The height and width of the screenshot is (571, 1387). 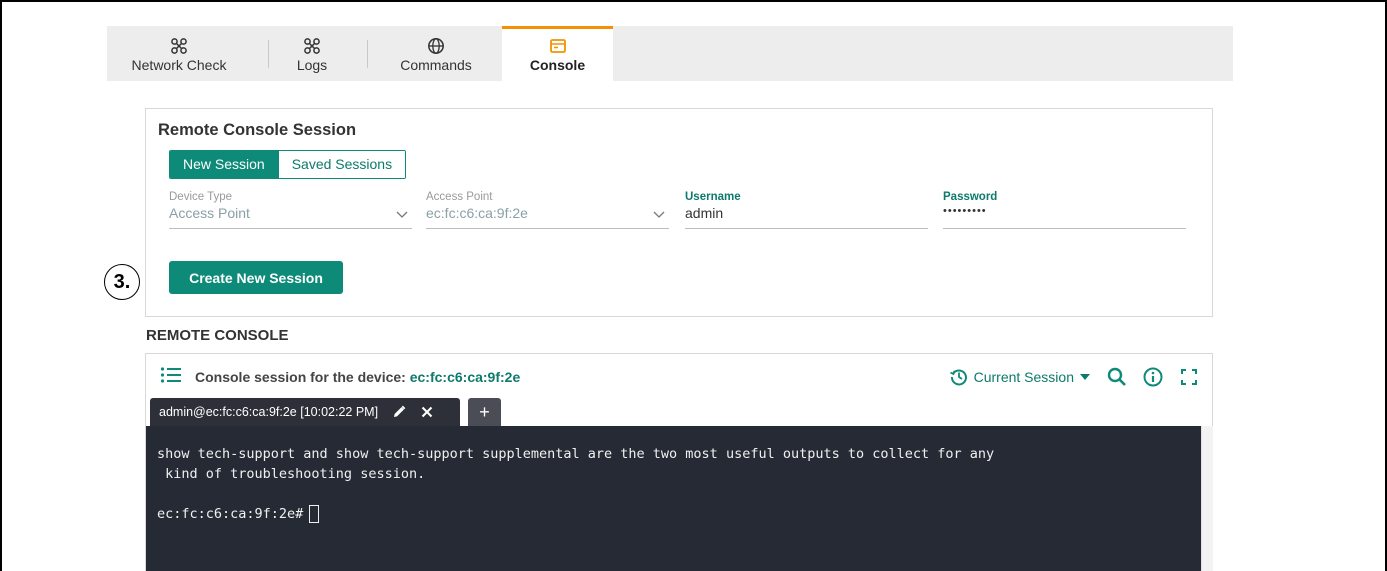 What do you see at coordinates (269, 412) in the screenshot?
I see `terminal-tab-title: admin@ec:fc:c6:ca:9f:2e [10:02:22 PM]` at bounding box center [269, 412].